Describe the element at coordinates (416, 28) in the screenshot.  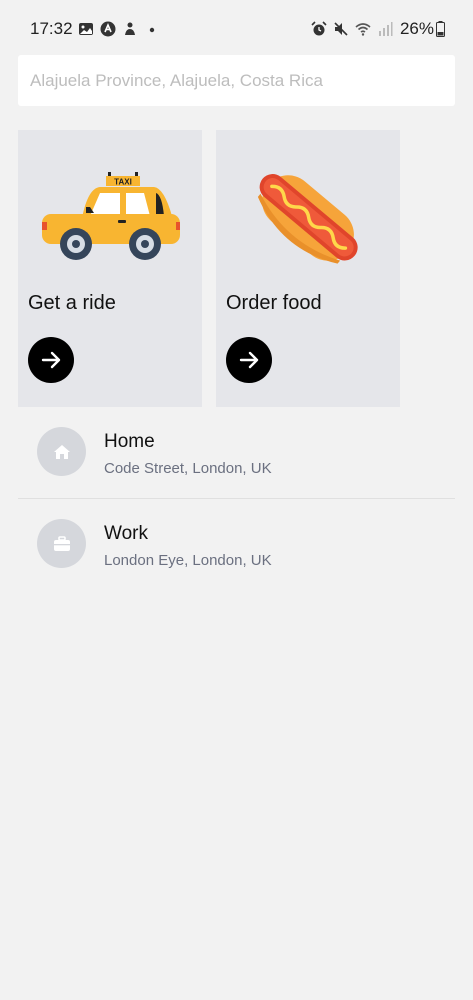
I see `battery-percent: 26%` at that location.